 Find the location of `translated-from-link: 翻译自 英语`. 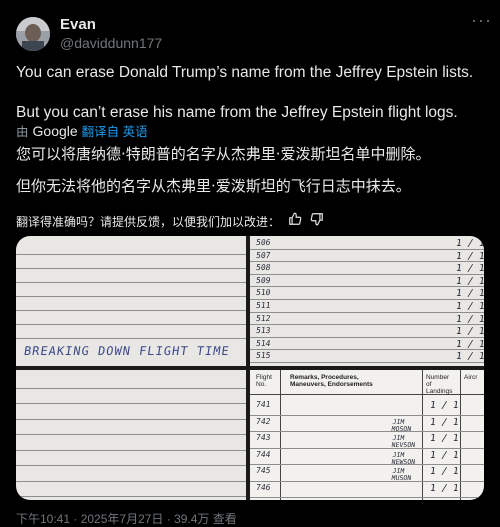

translated-from-link: 翻译自 英语 is located at coordinates (115, 130).